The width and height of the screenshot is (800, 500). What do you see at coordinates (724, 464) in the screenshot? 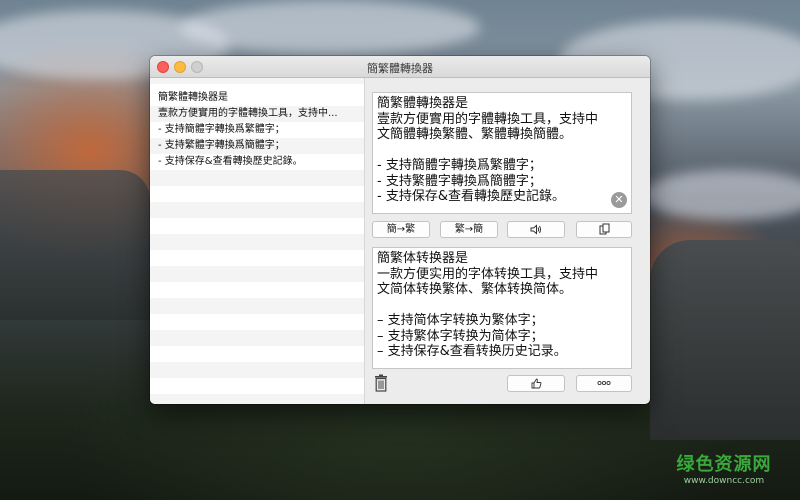
I see `watermark-name: 绿色资源网` at bounding box center [724, 464].